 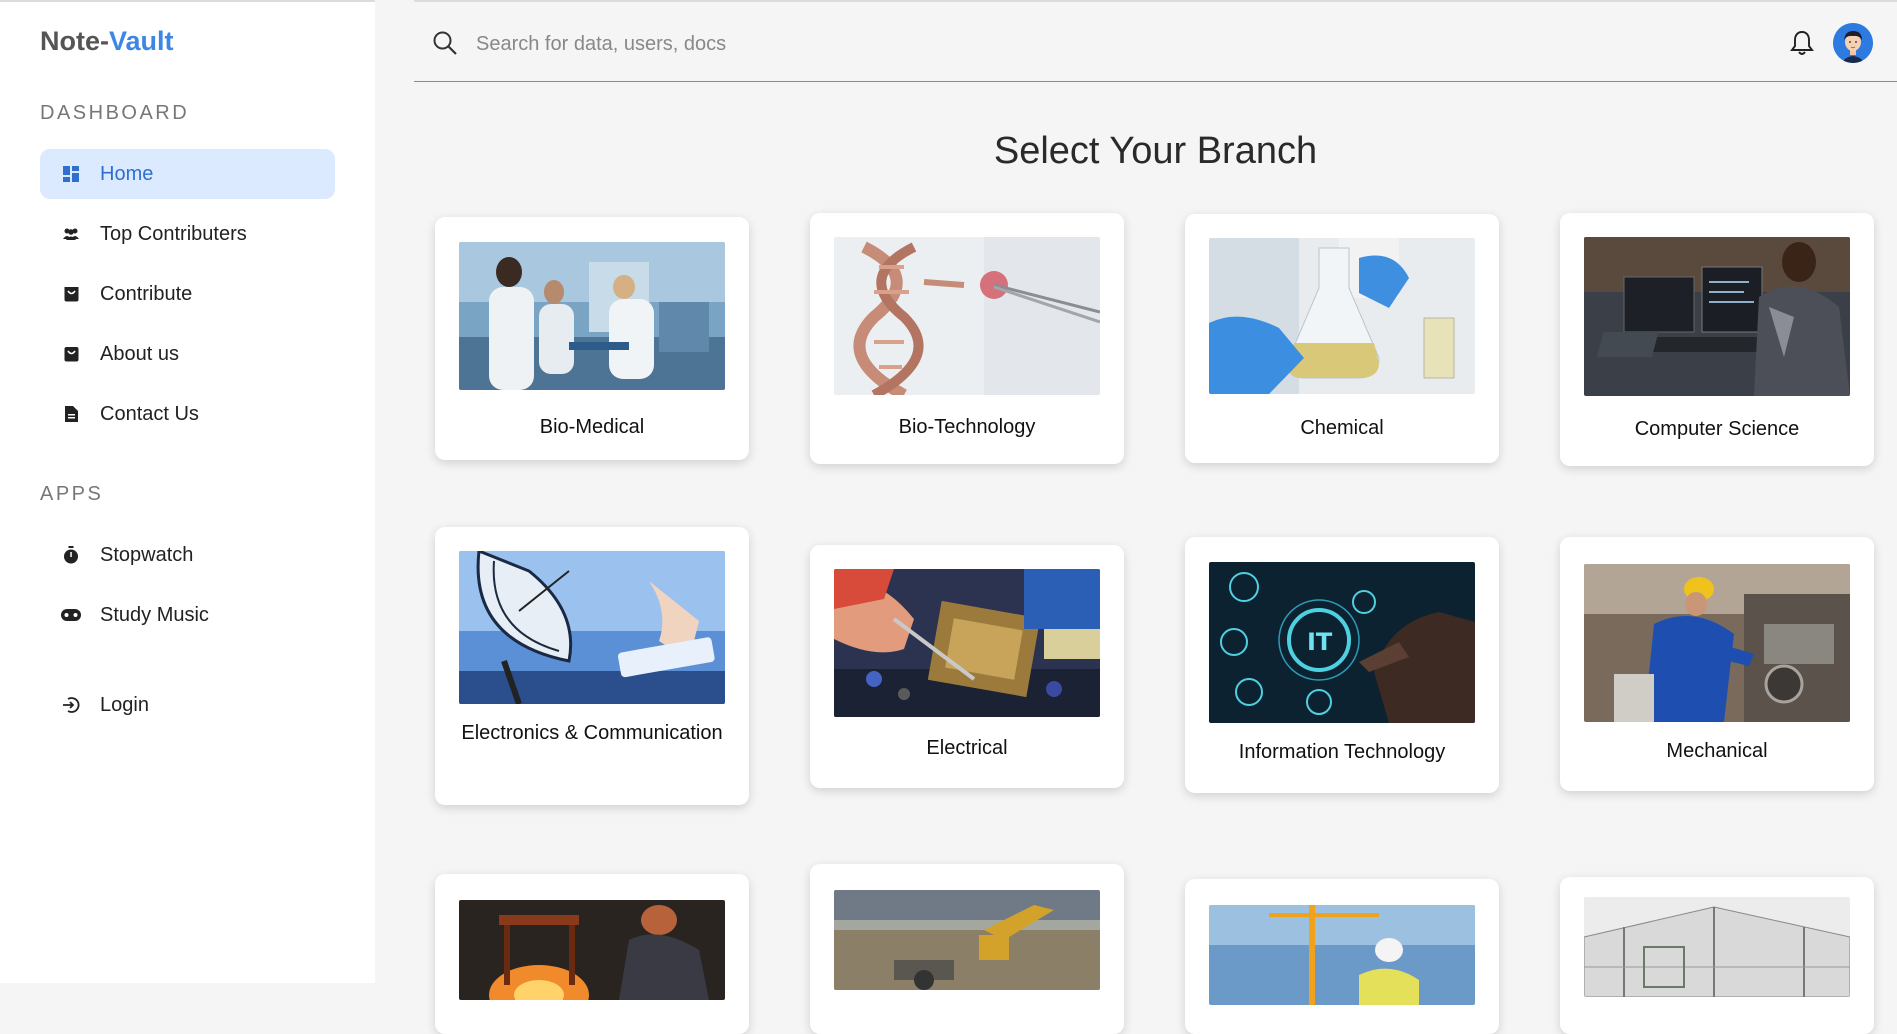 I want to click on chemical-image, so click(x=1342, y=316).